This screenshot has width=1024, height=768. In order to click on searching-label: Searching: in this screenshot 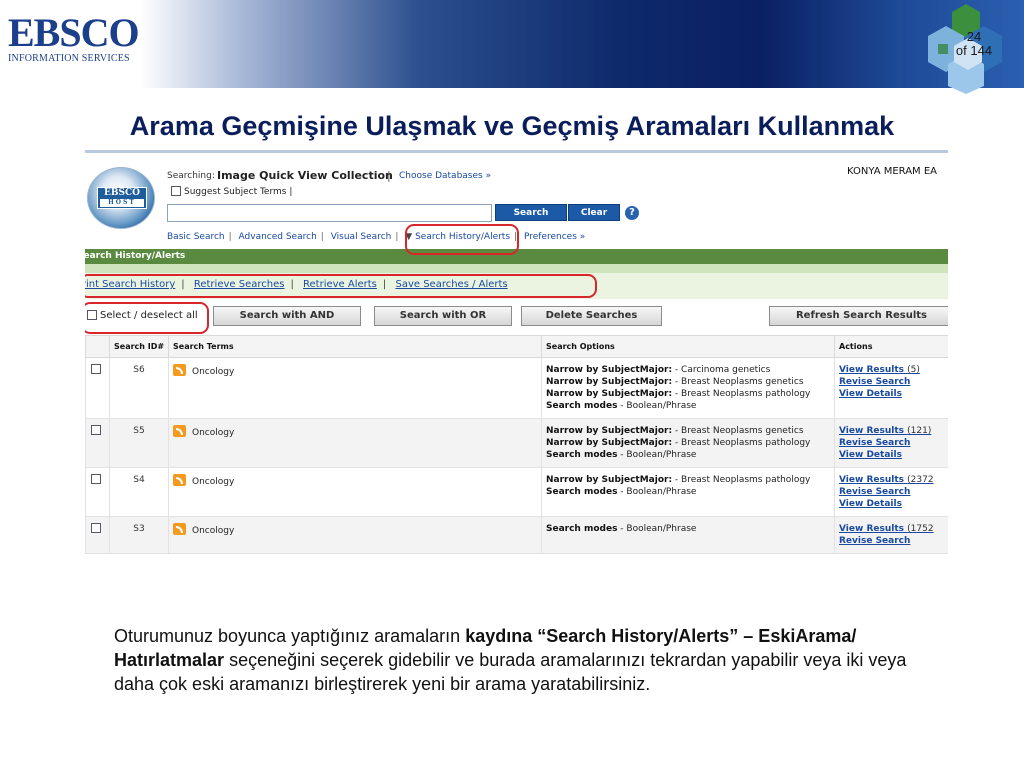, I will do `click(191, 176)`.